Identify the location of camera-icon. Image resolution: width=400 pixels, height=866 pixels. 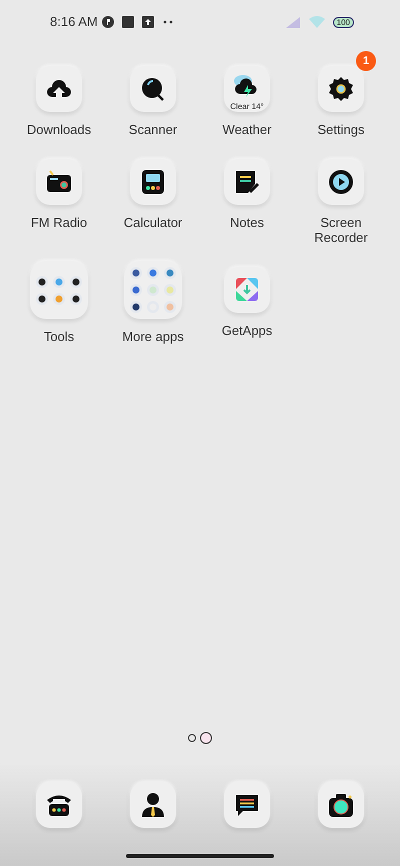
(341, 805).